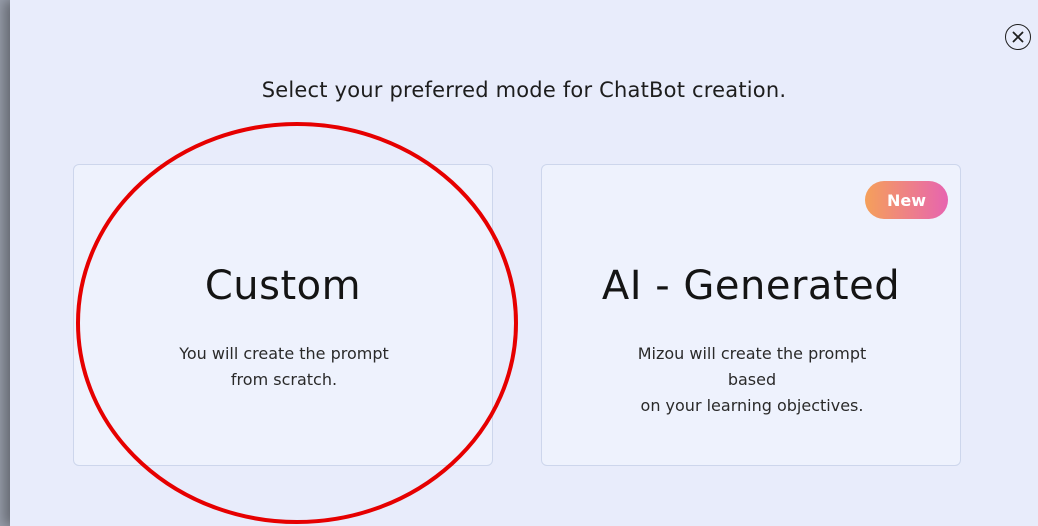  I want to click on ai-desc-line-1: Mizou will create the prompt based, so click(752, 366).